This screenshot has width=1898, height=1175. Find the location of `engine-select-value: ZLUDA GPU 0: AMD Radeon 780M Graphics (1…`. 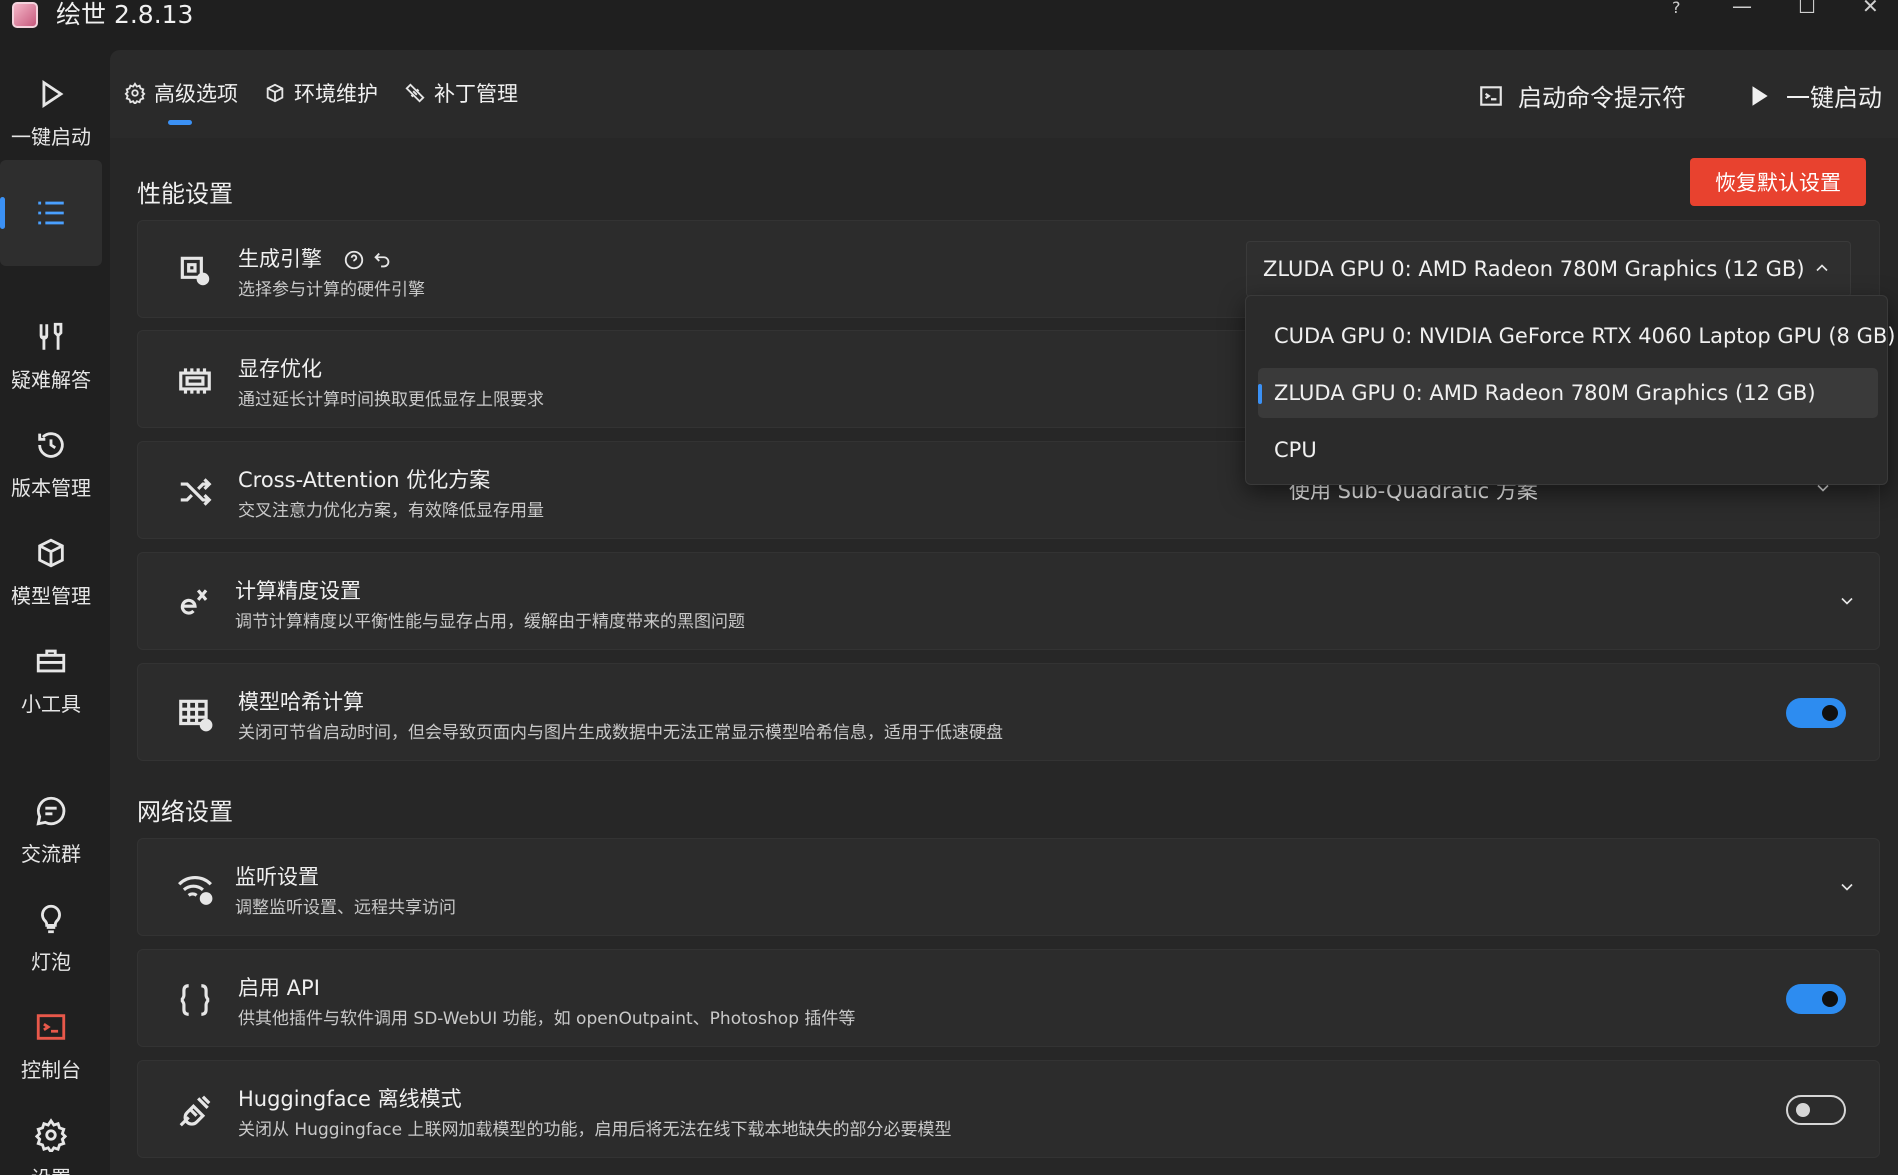

engine-select-value: ZLUDA GPU 0: AMD Radeon 780M Graphics (1… is located at coordinates (1534, 269).